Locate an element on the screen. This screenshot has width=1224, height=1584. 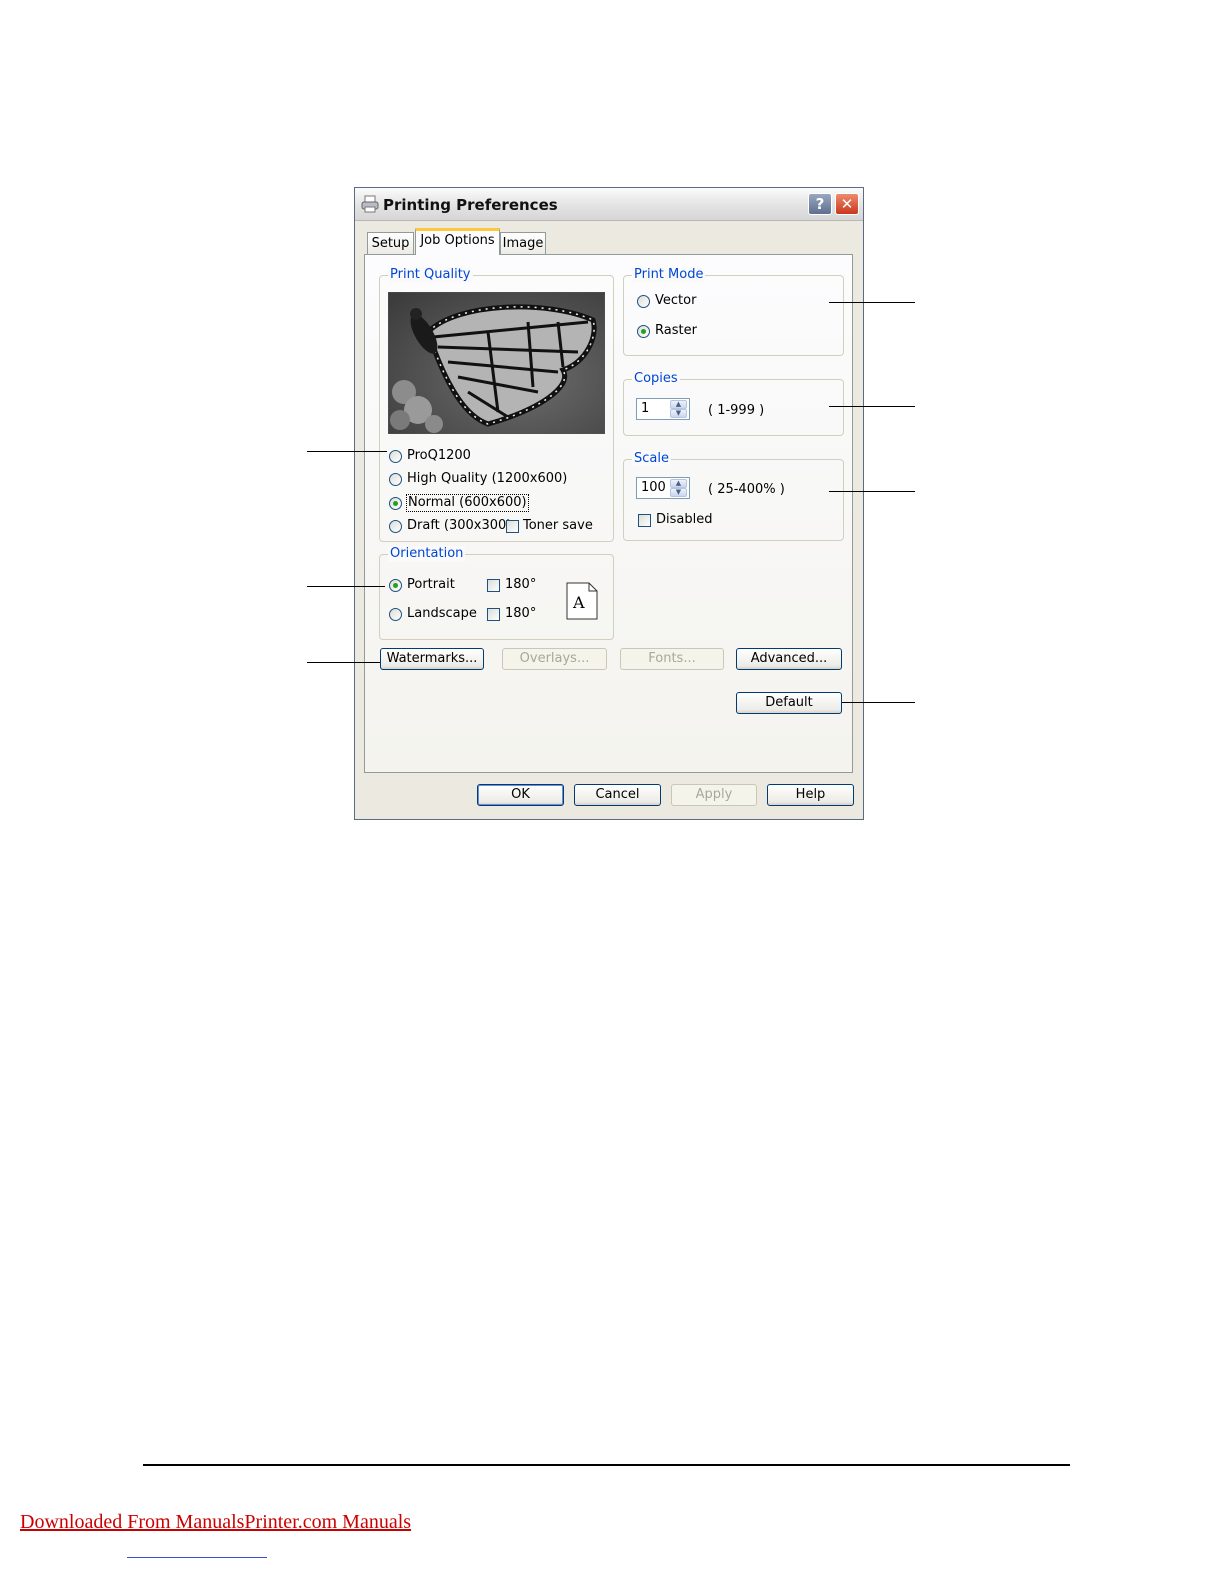
butterfly-preview-image is located at coordinates (496, 363).